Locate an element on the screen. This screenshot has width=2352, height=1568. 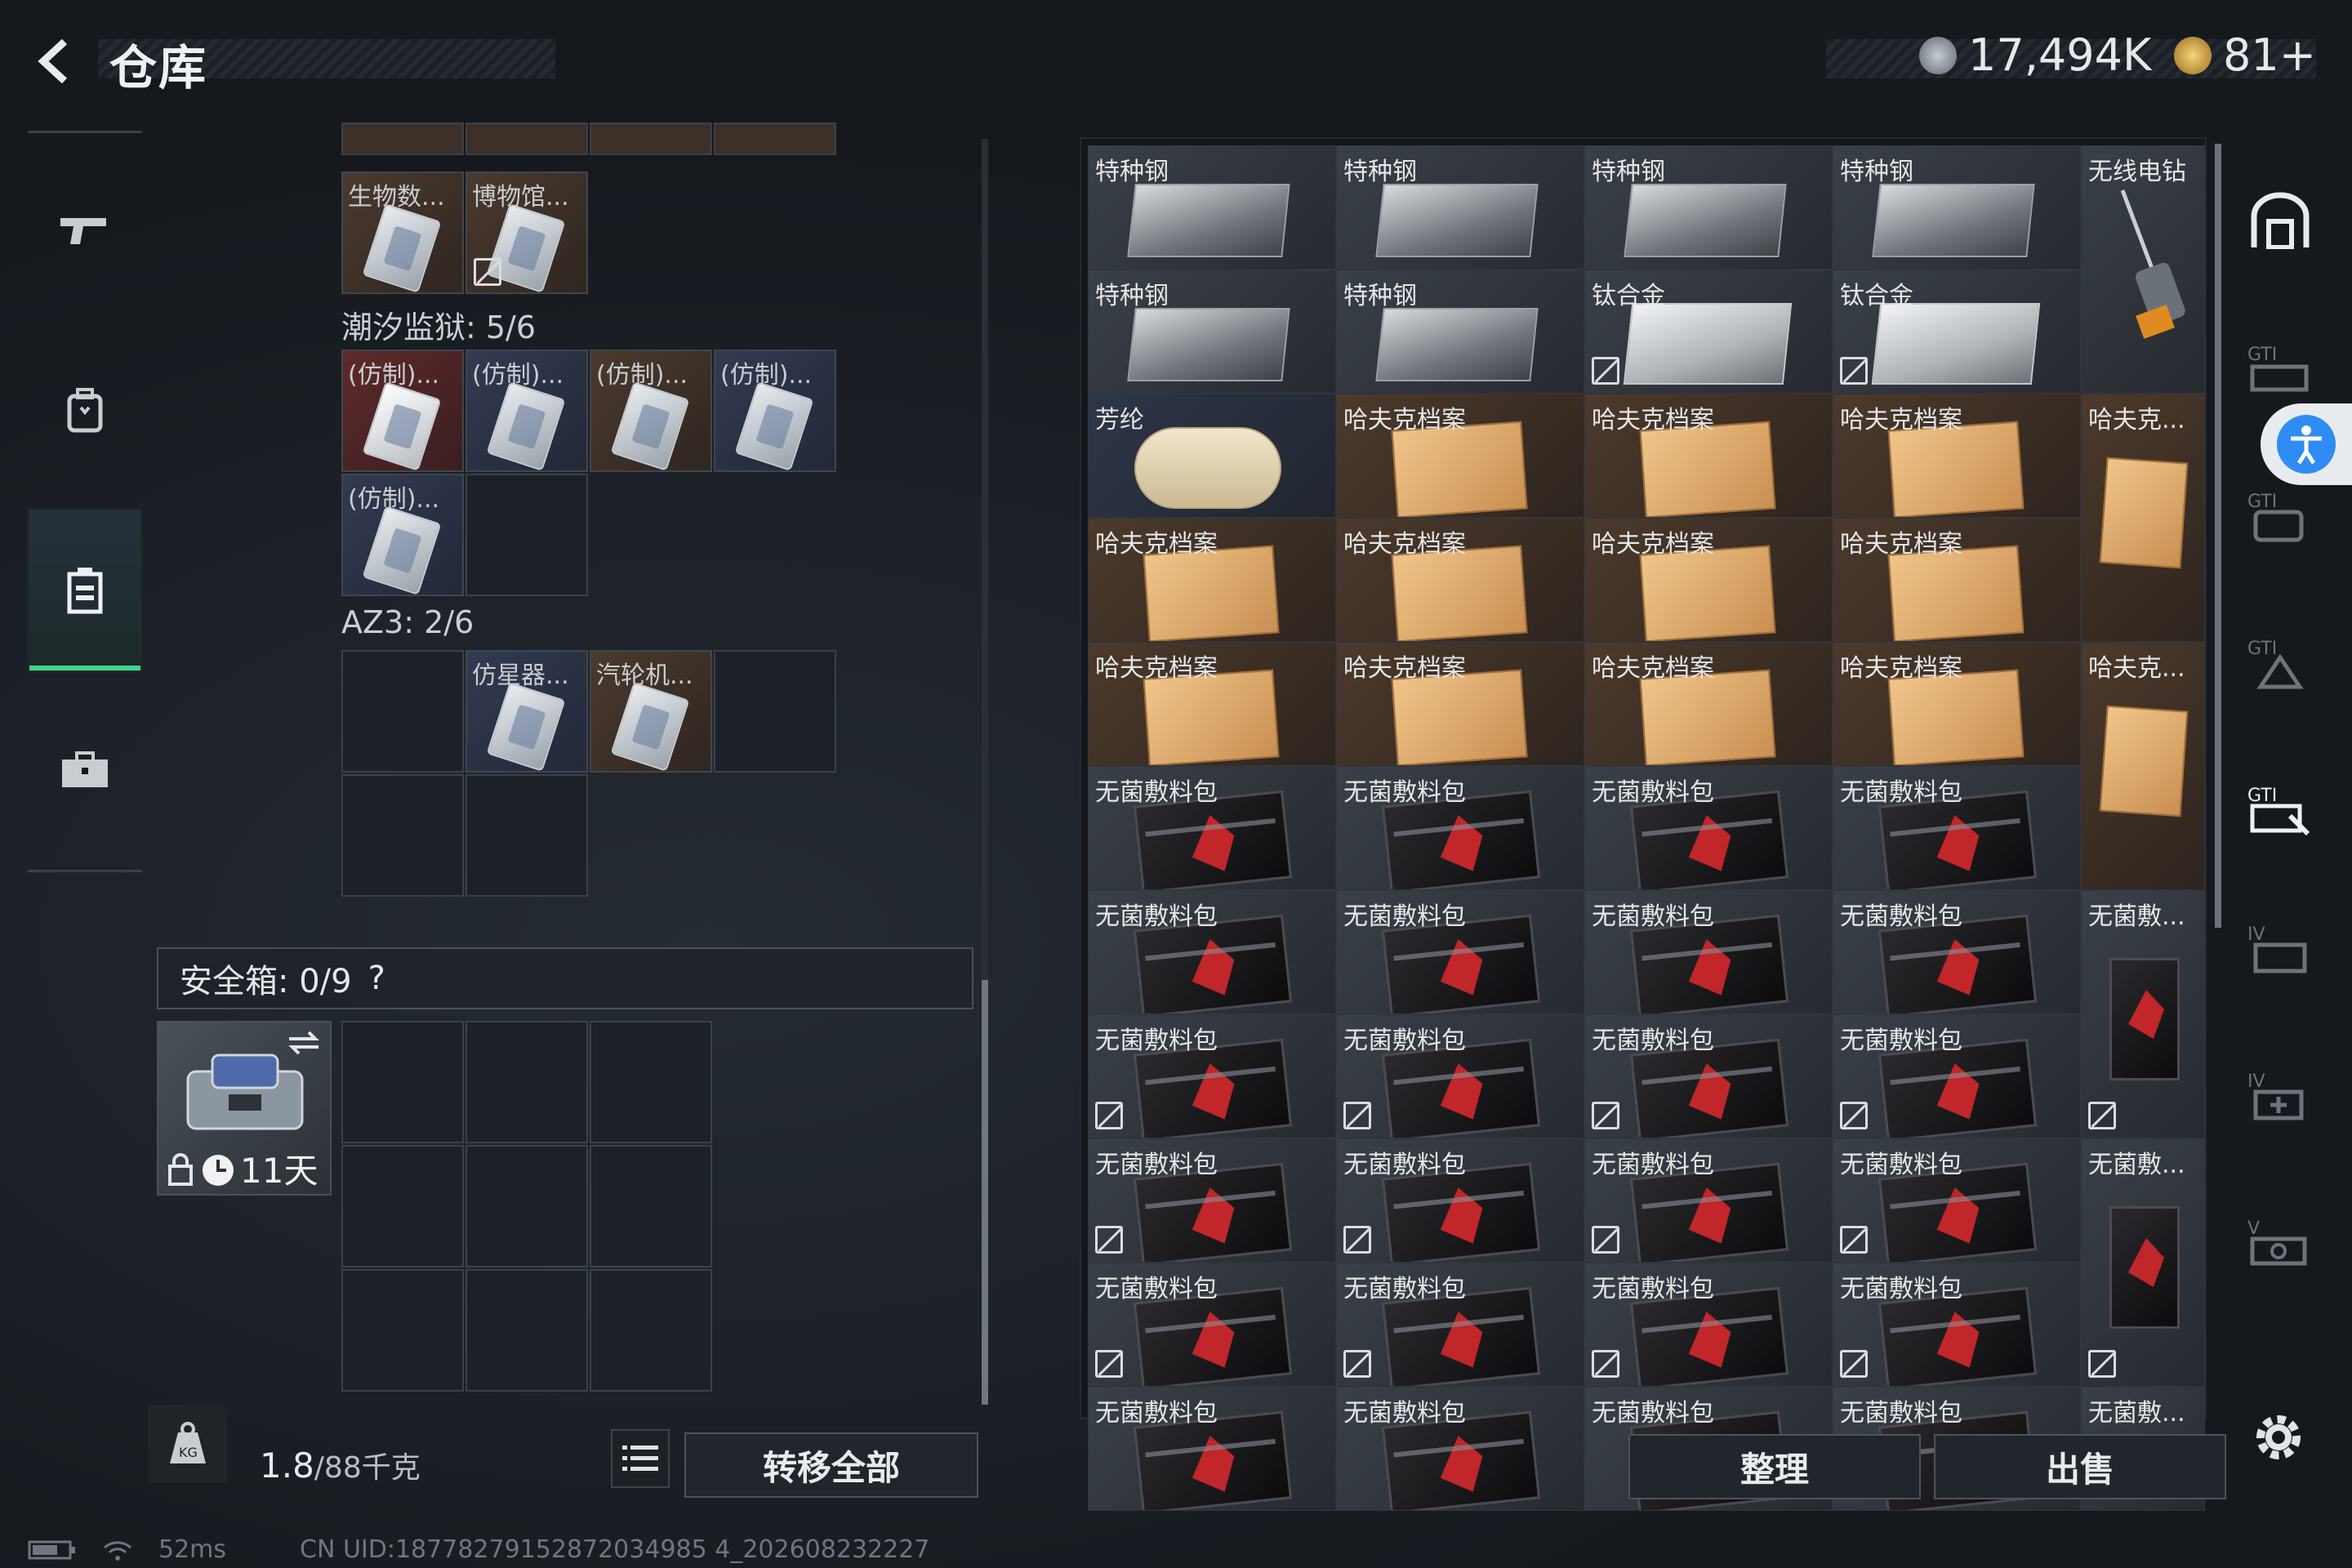
currency-hafu: 17,494K is located at coordinates (2035, 55).